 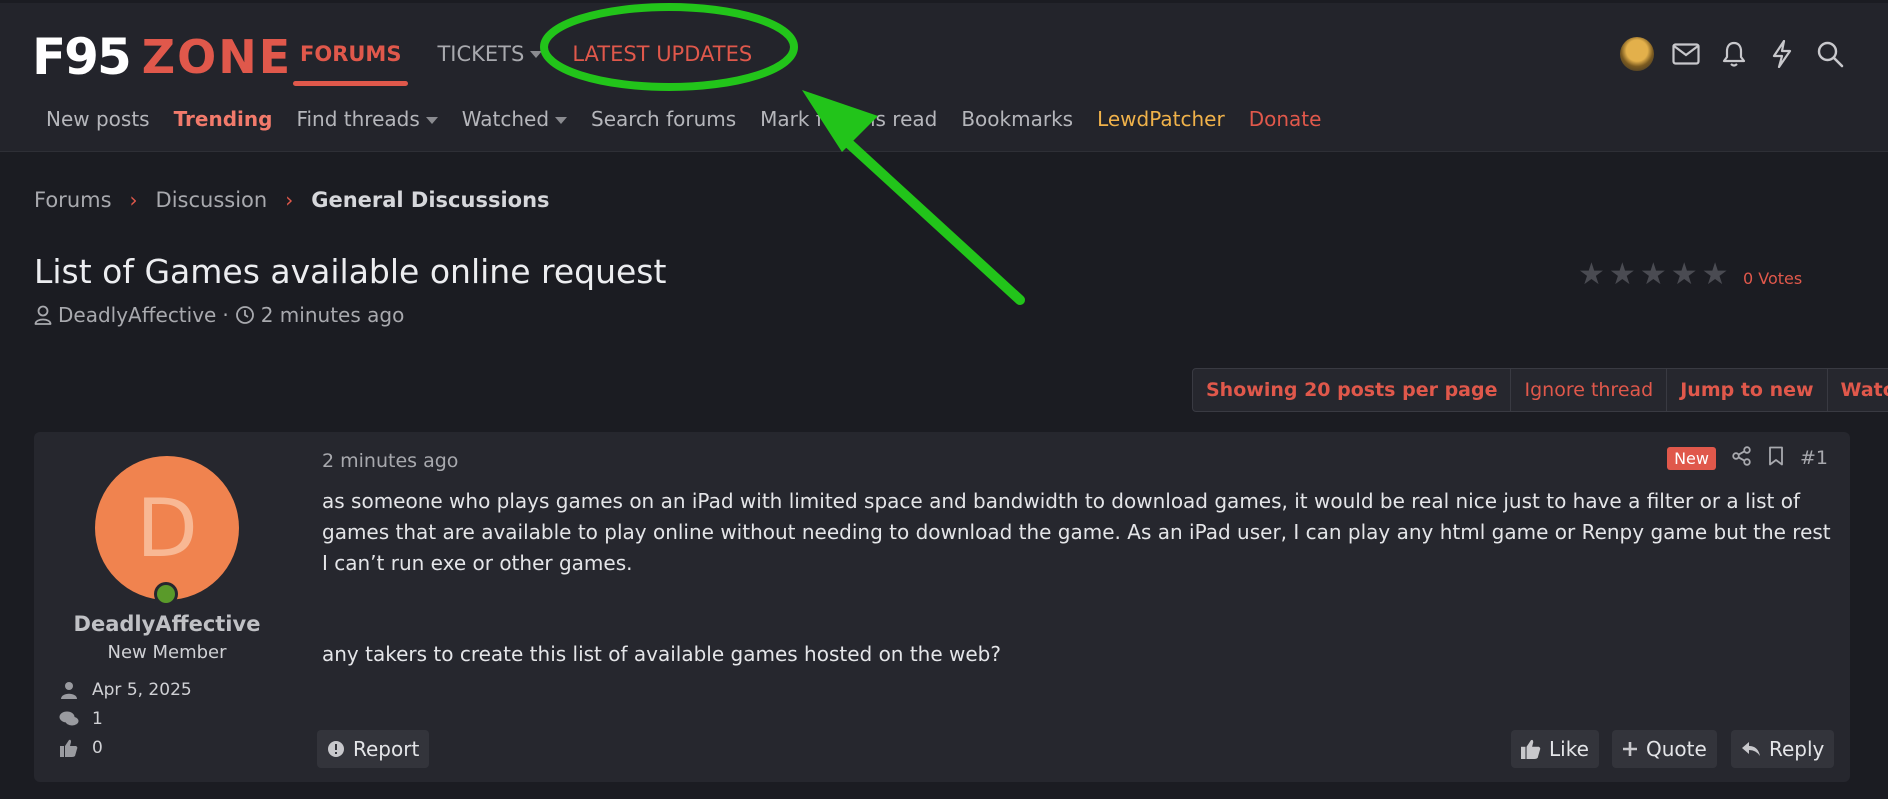 I want to click on like-label: Like, so click(x=1569, y=749).